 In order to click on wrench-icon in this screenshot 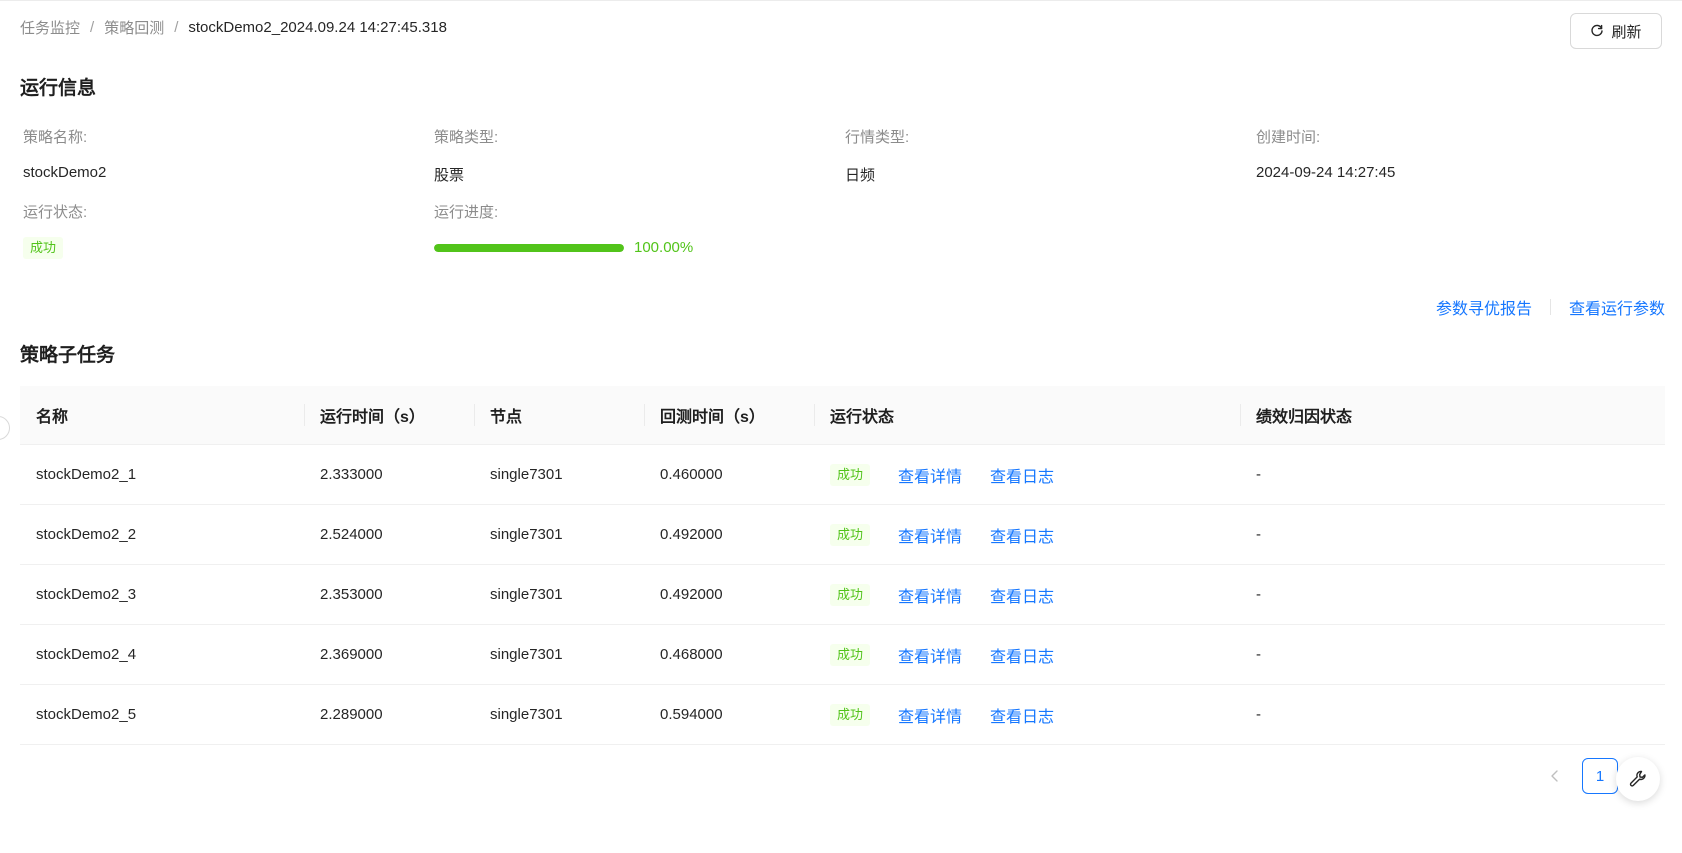, I will do `click(1637, 778)`.